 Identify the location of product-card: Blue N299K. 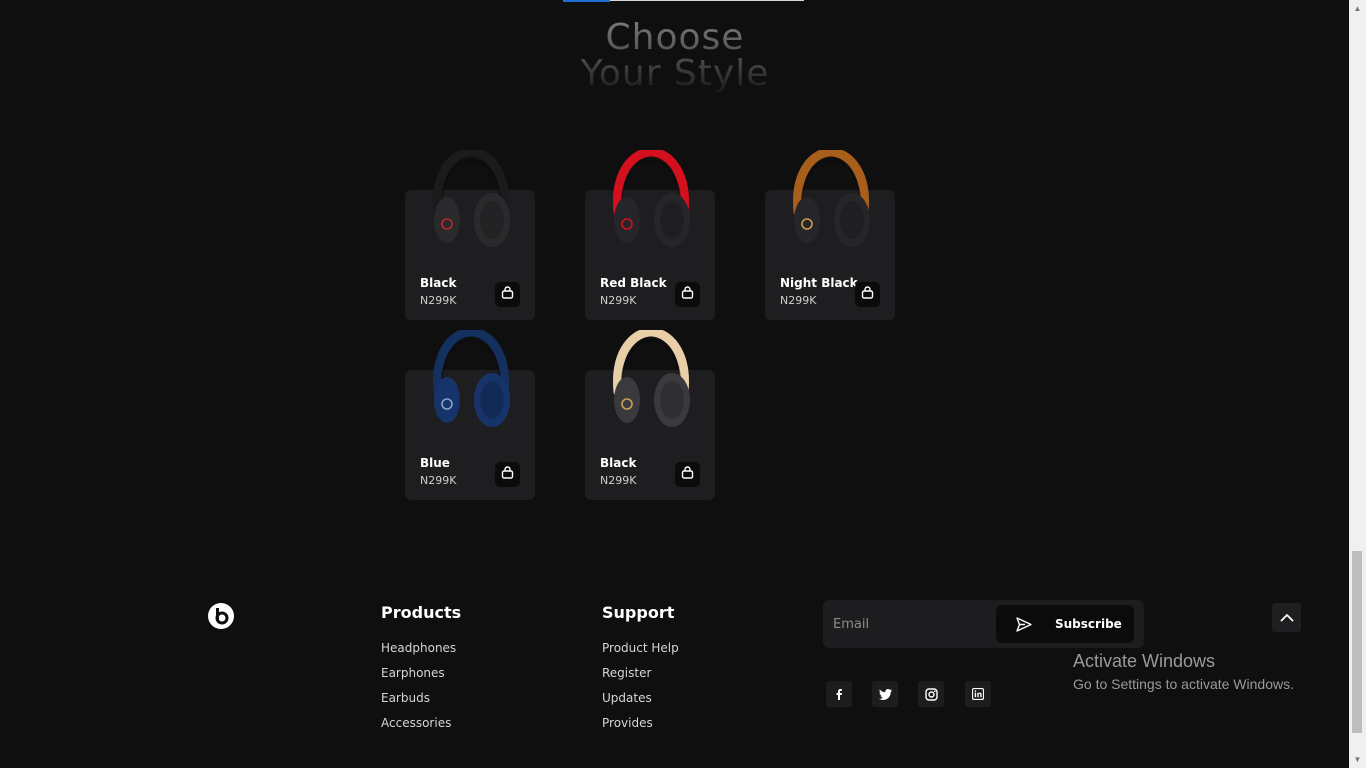
(470, 413).